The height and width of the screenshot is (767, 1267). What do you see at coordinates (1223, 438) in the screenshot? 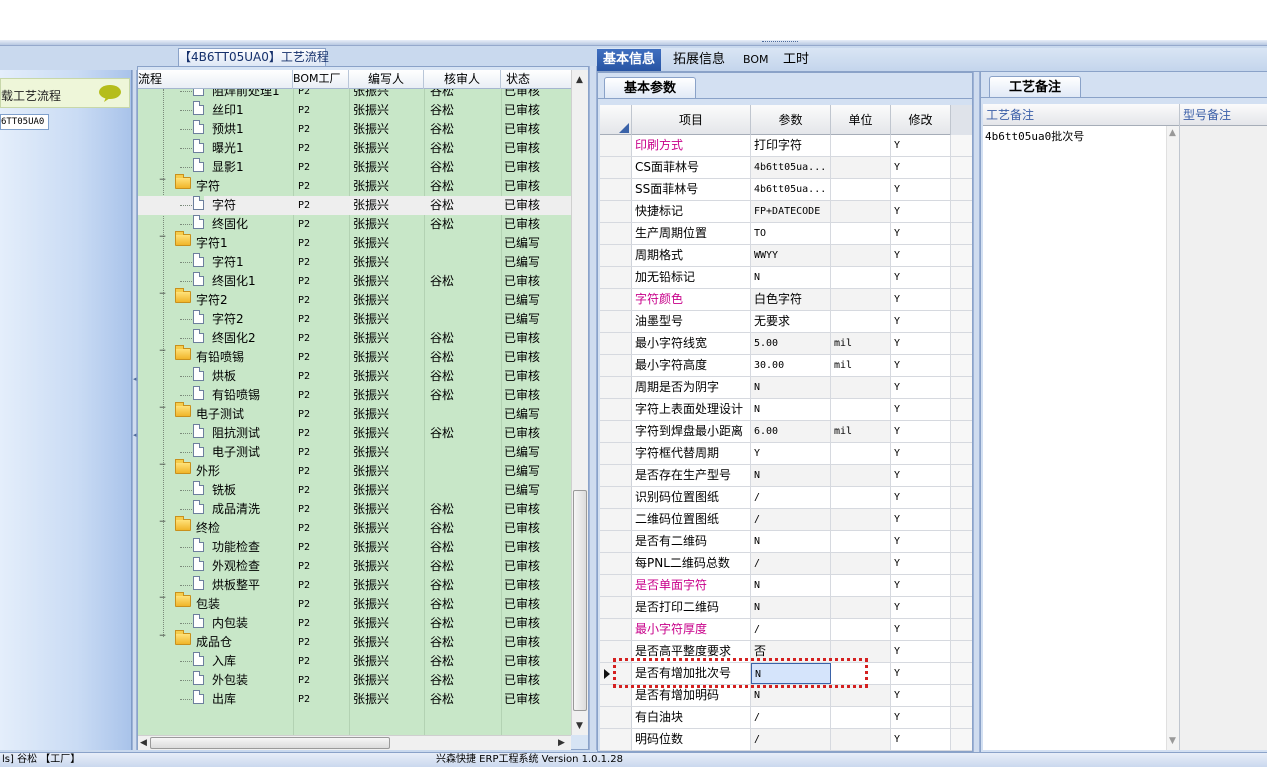
I see `model-notes-textarea` at bounding box center [1223, 438].